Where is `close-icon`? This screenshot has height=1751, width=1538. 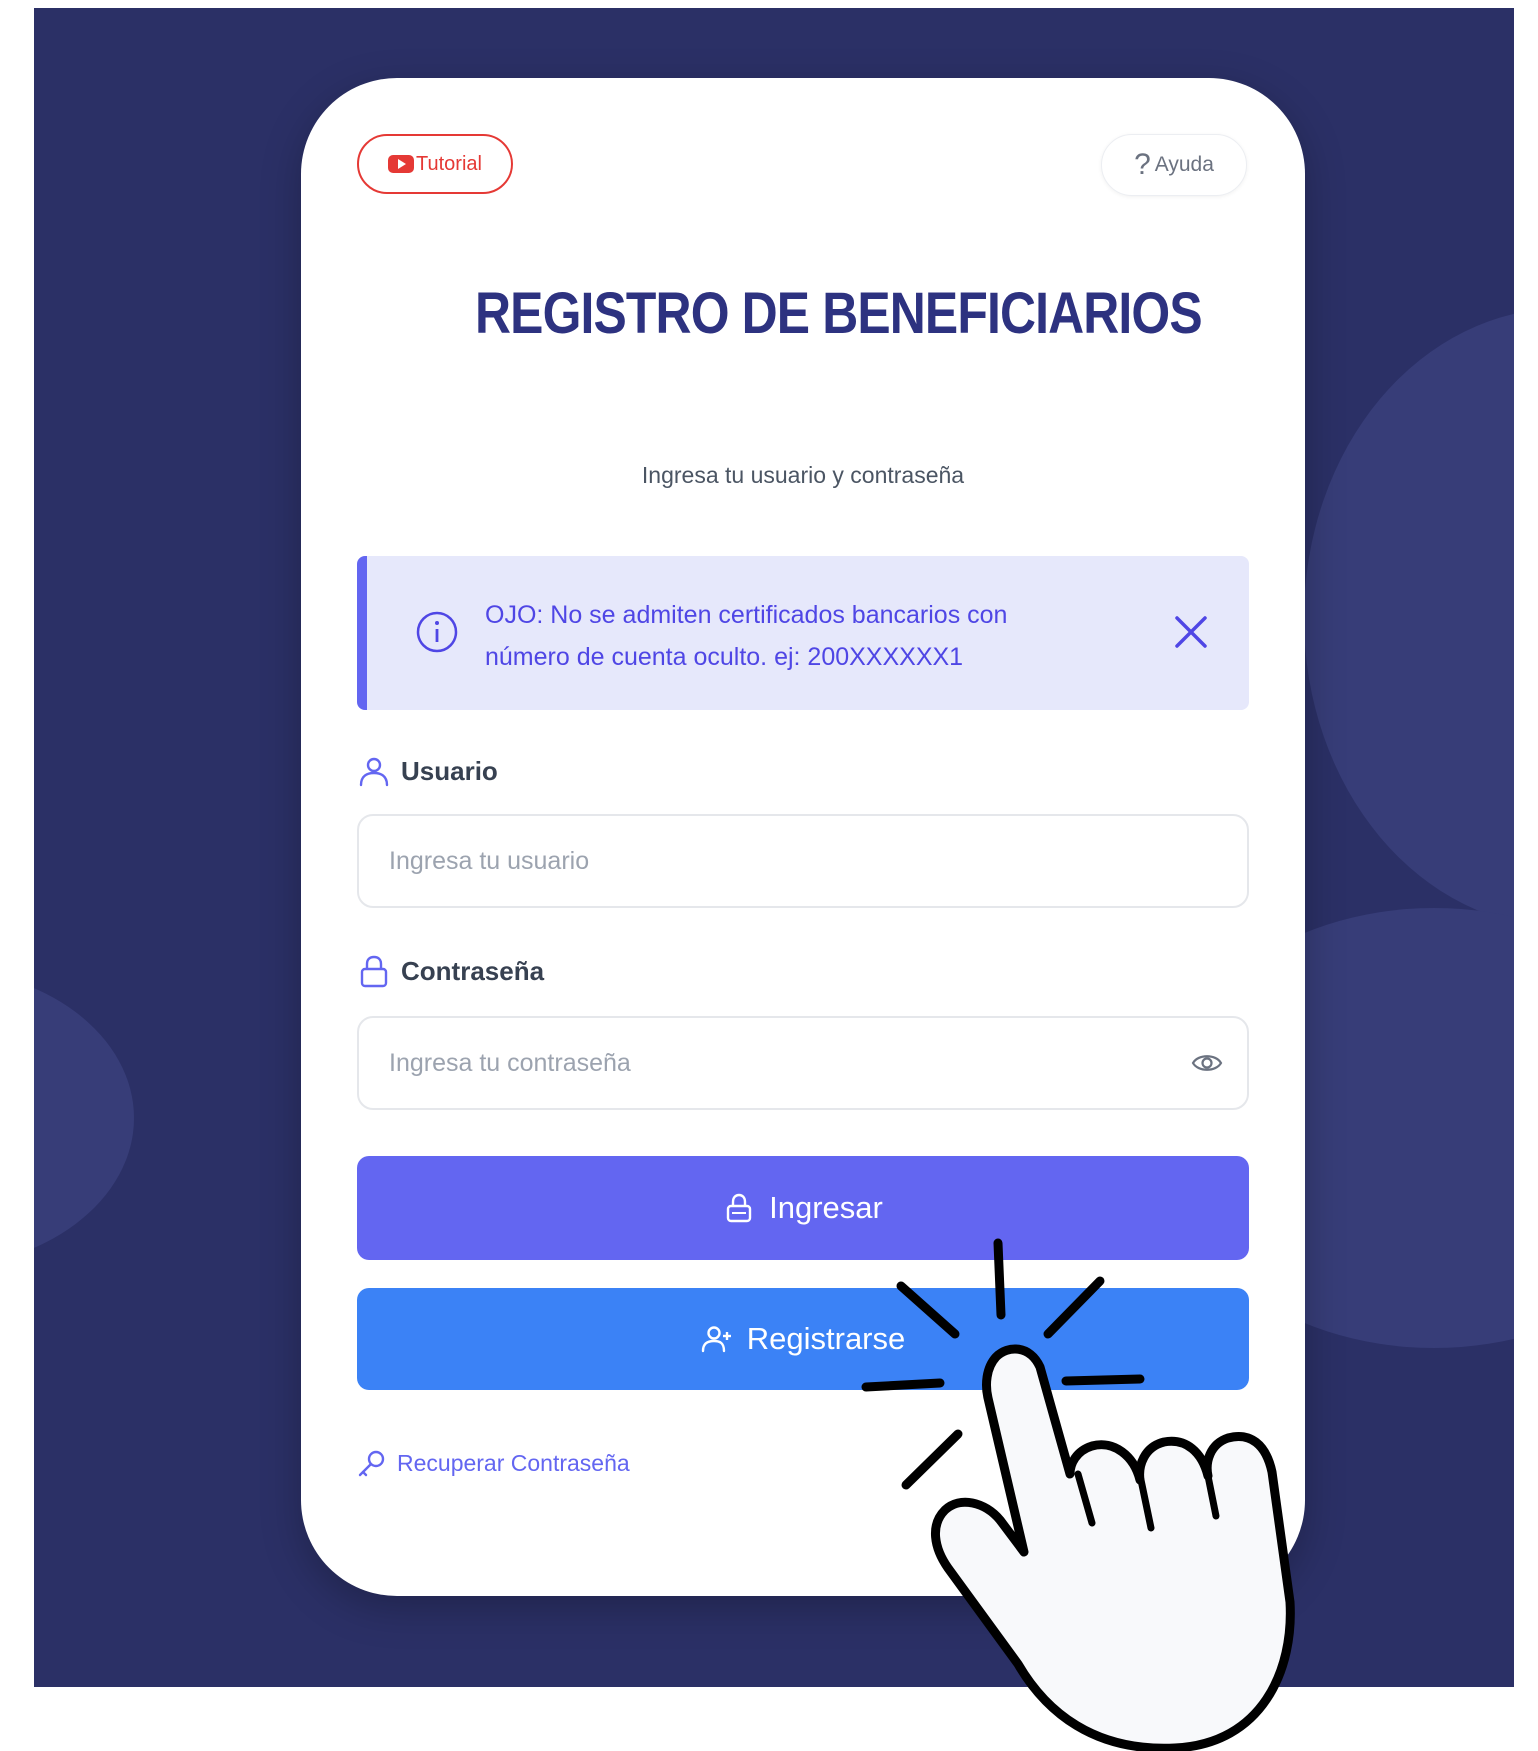 close-icon is located at coordinates (1191, 632).